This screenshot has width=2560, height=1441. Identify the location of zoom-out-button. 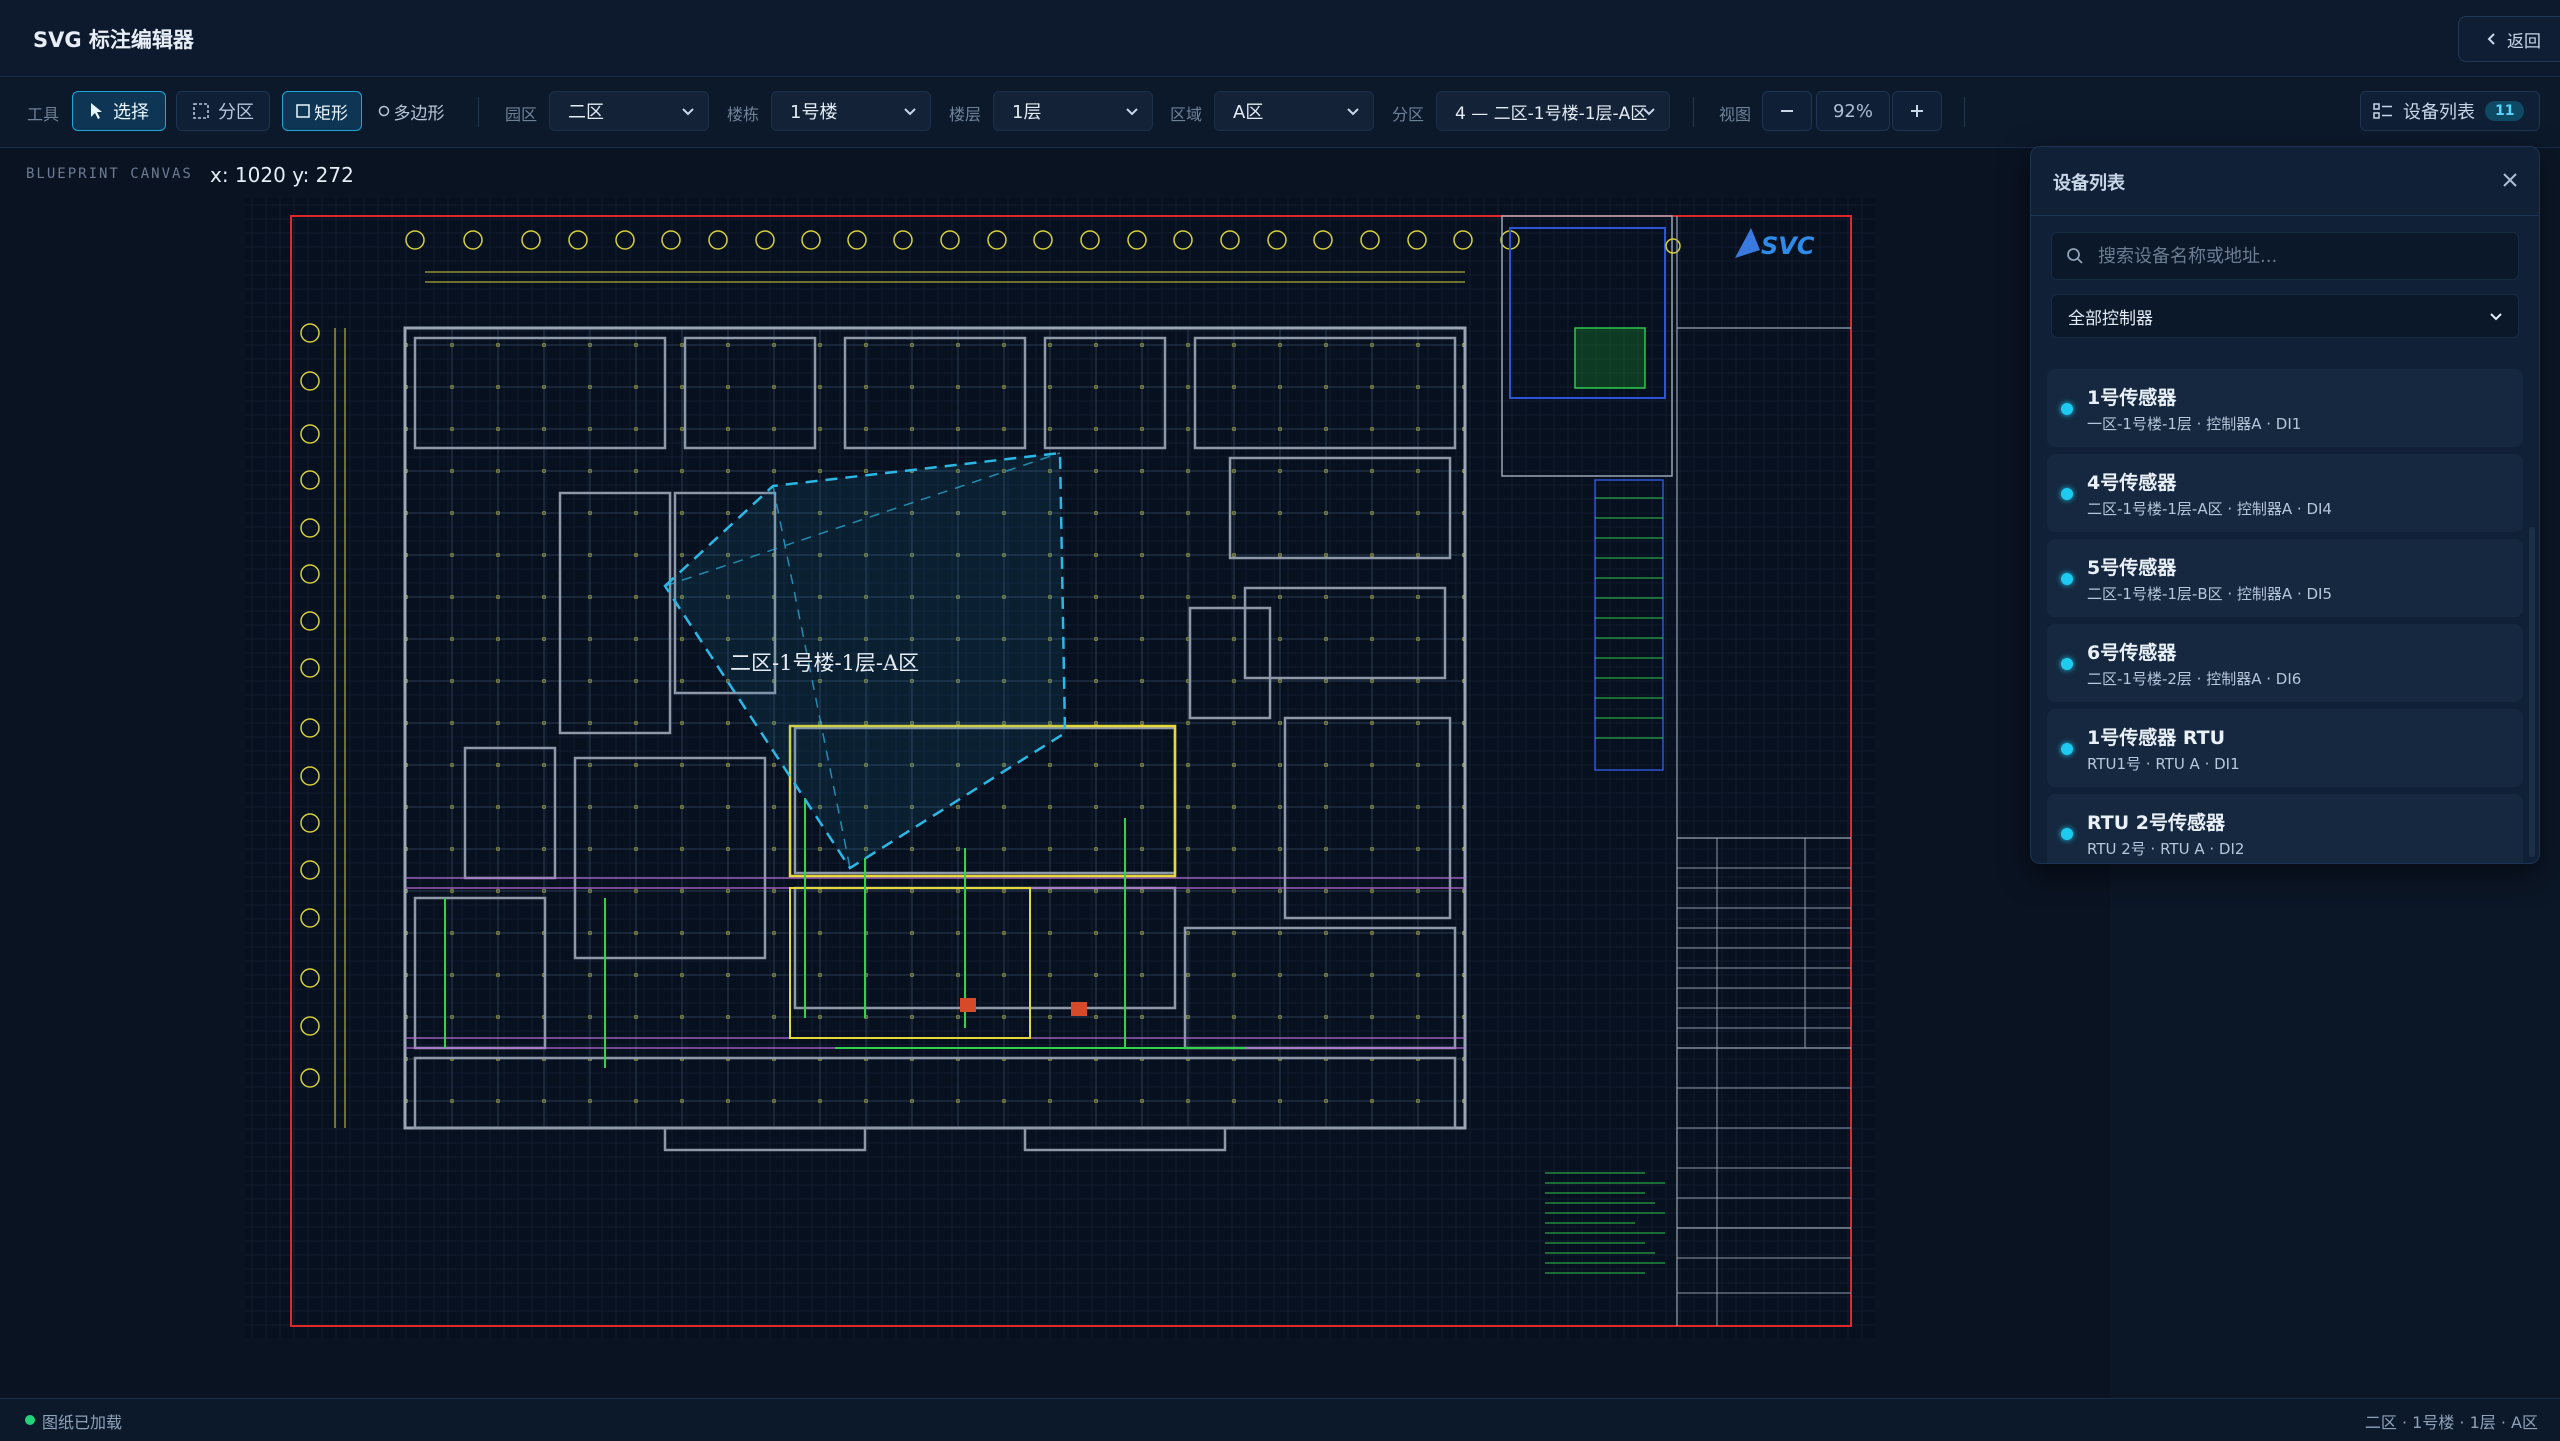
(1787, 111).